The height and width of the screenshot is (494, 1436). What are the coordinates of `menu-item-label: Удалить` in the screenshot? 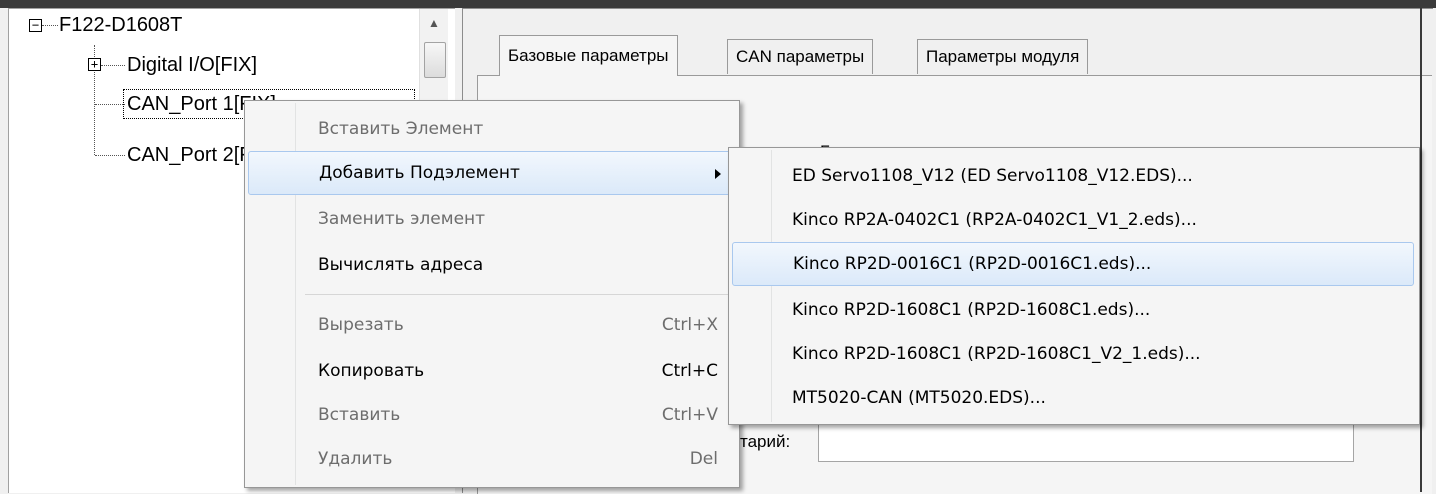 It's located at (355, 459).